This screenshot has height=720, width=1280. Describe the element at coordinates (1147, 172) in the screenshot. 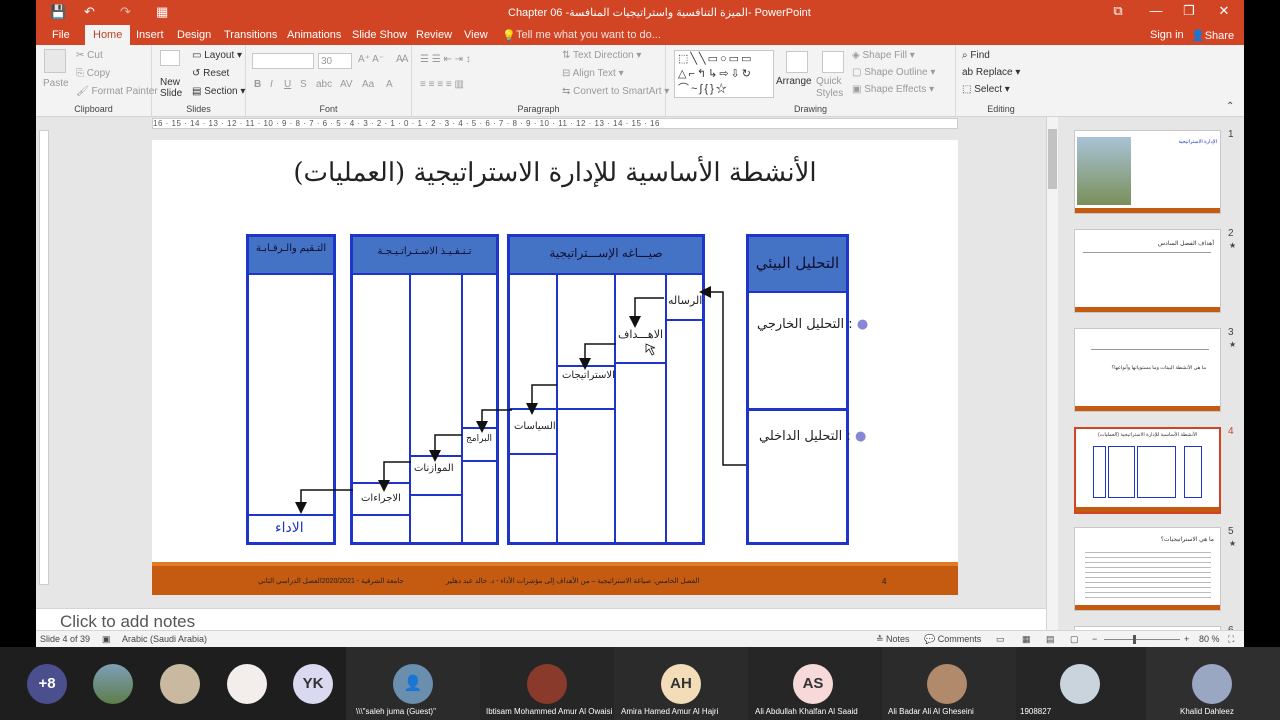

I see `thumbnail-slide-1: الإدارة الاستراتيجية` at that location.